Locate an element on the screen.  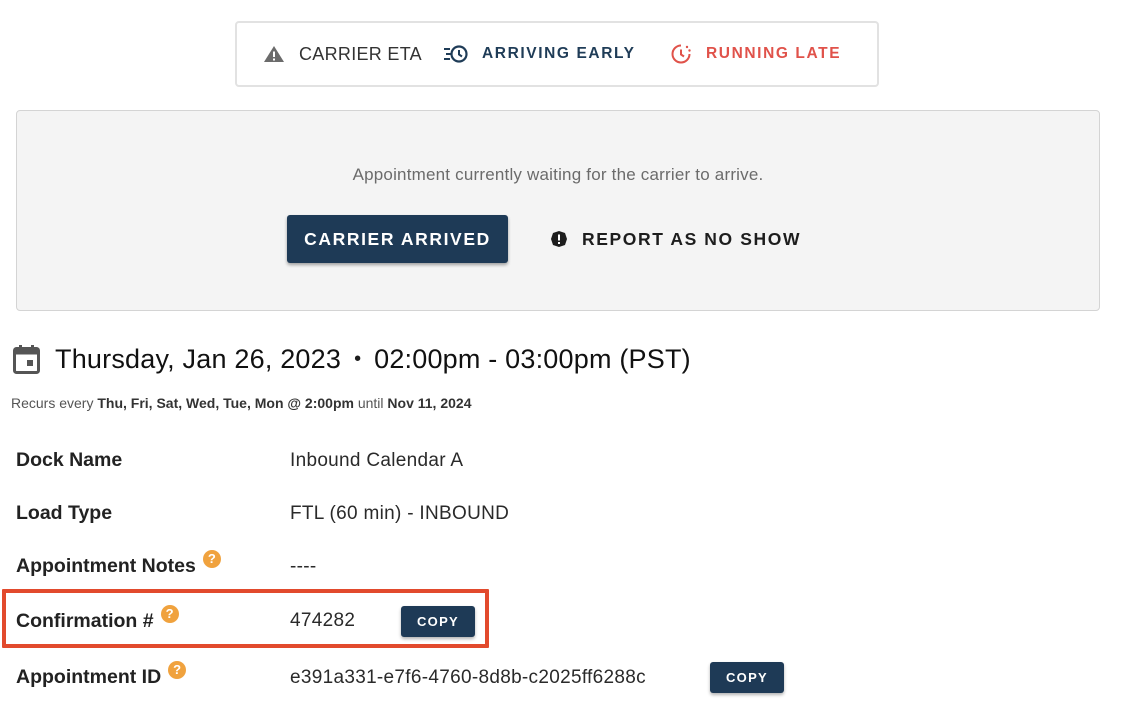
appointment-id-label-text: Appointment ID is located at coordinates (89, 677).